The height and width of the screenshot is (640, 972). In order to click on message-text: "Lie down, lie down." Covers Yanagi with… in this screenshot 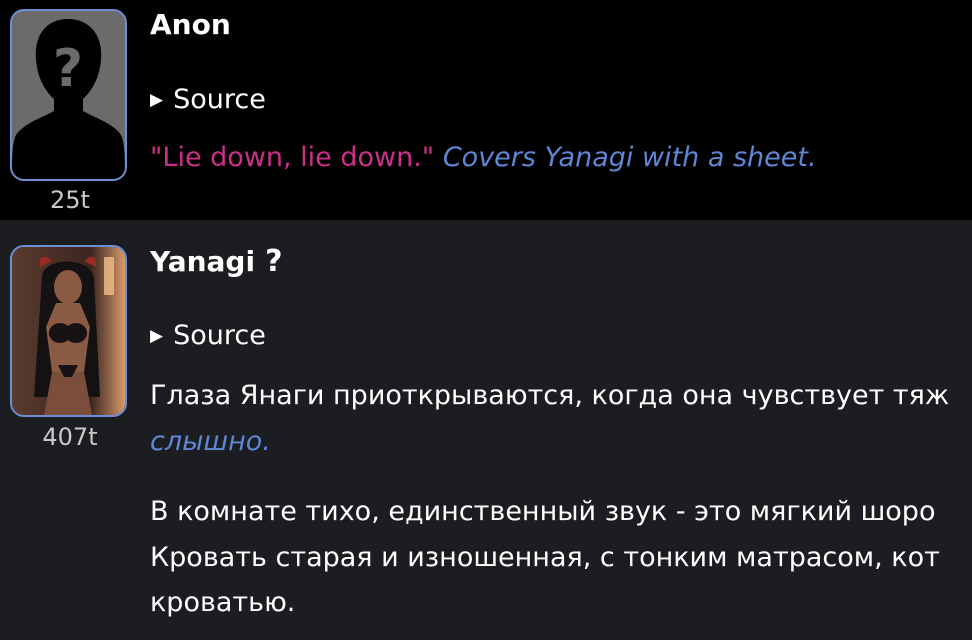, I will do `click(483, 157)`.